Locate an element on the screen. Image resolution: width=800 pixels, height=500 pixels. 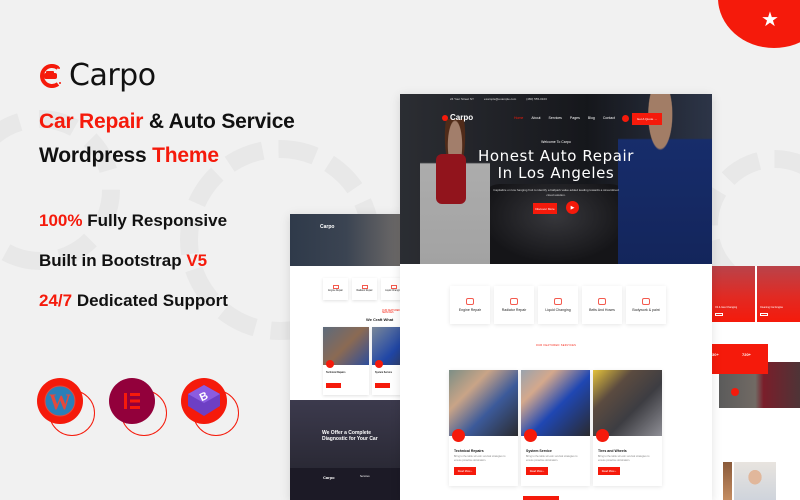
service-card: System Service is located at coordinates (387, 361).